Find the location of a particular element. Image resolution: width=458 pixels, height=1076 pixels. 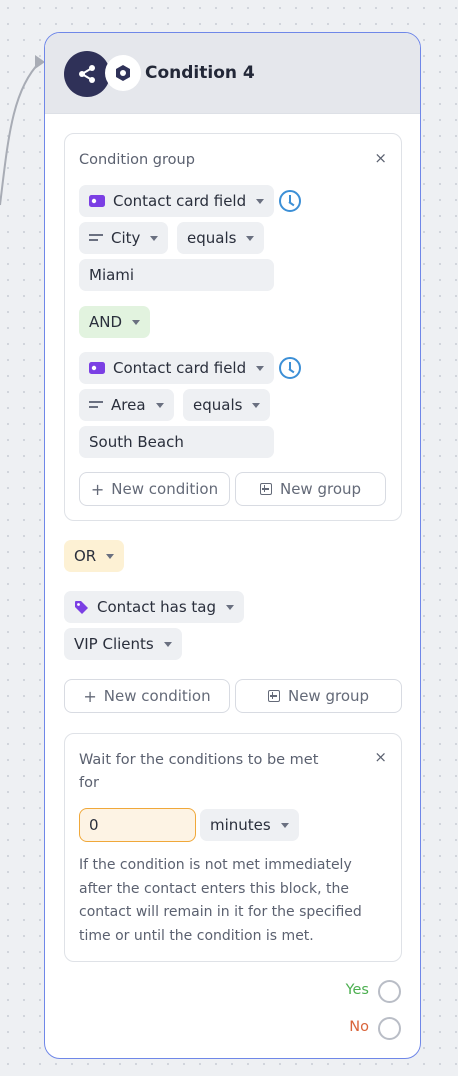

or-connector-select: OR is located at coordinates (94, 556).